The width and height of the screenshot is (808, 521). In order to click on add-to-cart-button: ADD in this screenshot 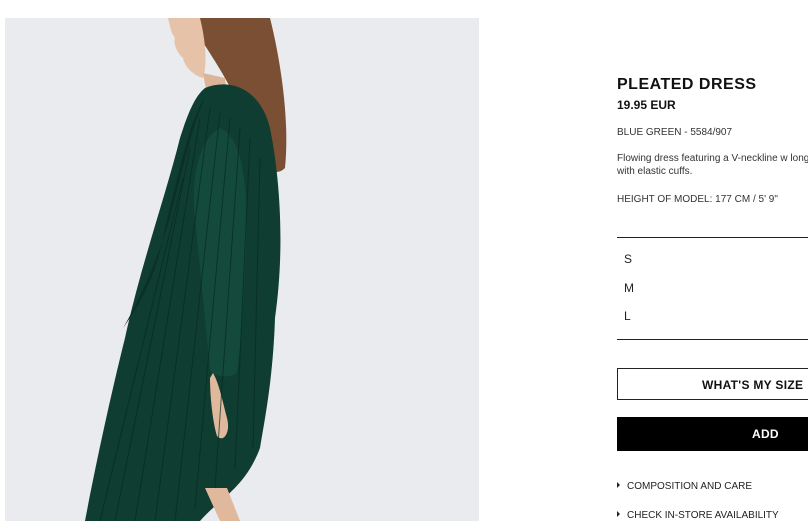, I will do `click(712, 434)`.